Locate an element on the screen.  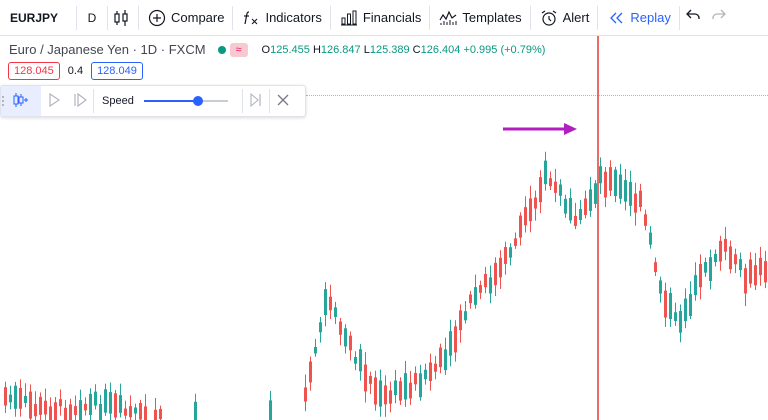
play-button is located at coordinates (54, 101).